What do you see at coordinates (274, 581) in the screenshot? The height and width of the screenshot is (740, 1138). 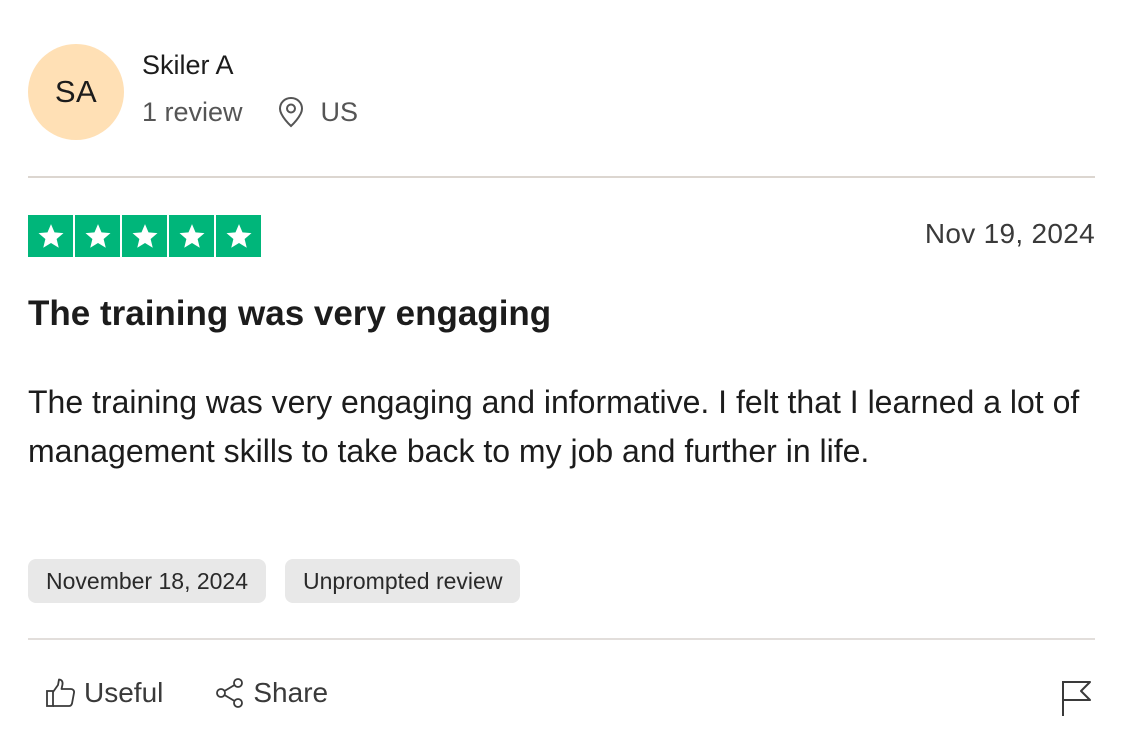 I see `review-tags: November 18, 2024 Unprompted review` at bounding box center [274, 581].